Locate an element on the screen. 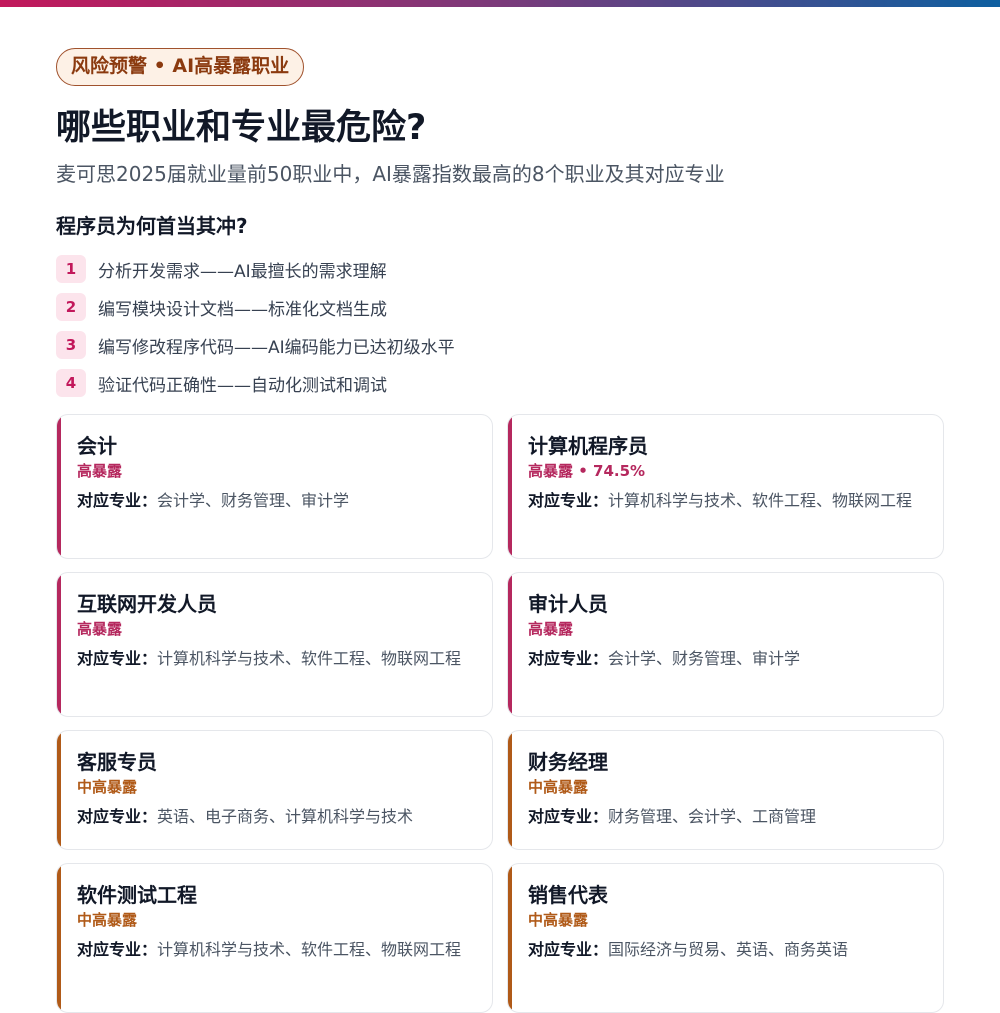 This screenshot has width=1000, height=1013. occupation-card-customer-service: 客服专员 中高暴露 对应专业：英语、电子商务、计算机科学与技术 is located at coordinates (274, 790).